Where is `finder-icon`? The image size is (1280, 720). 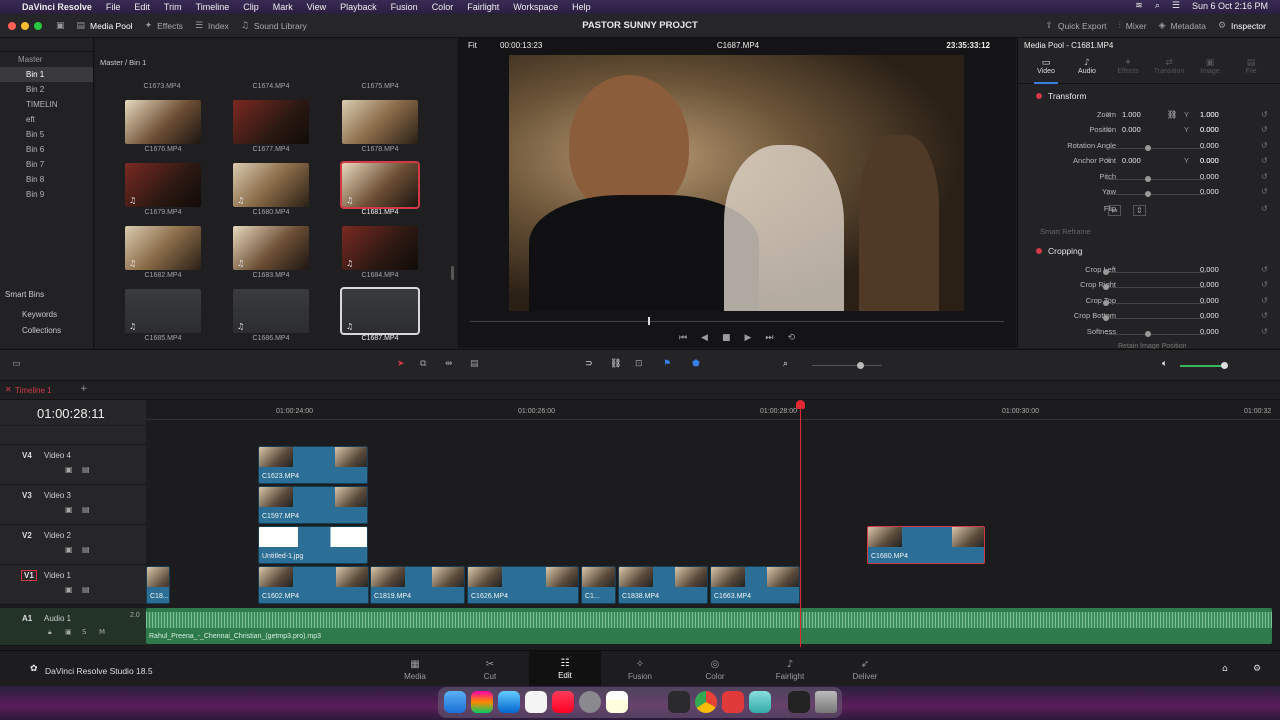
finder-icon is located at coordinates (455, 702).